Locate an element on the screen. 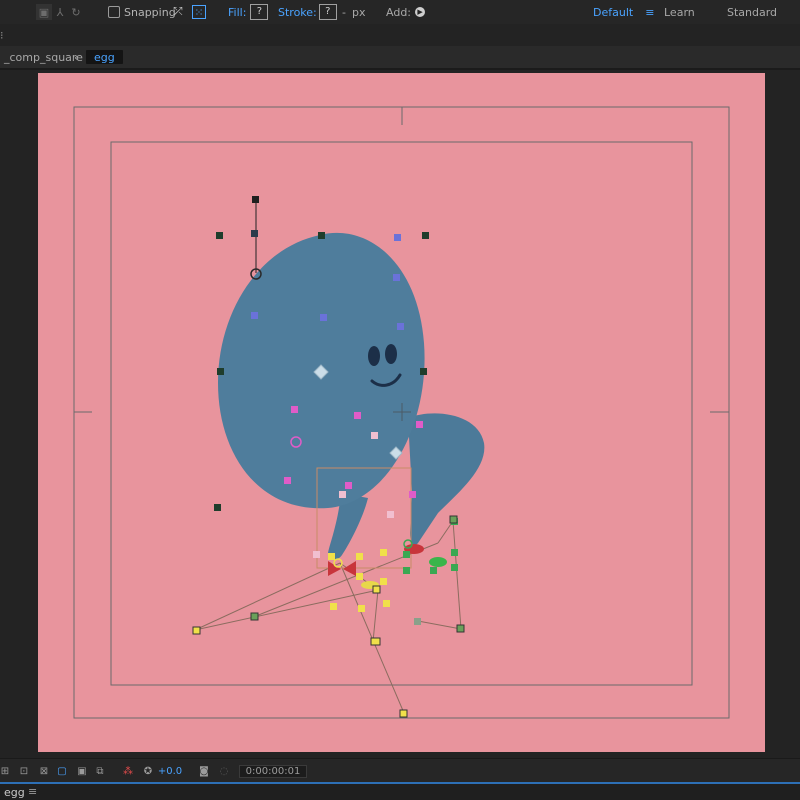  timecode-field: 0:00:00:01 is located at coordinates (273, 771).